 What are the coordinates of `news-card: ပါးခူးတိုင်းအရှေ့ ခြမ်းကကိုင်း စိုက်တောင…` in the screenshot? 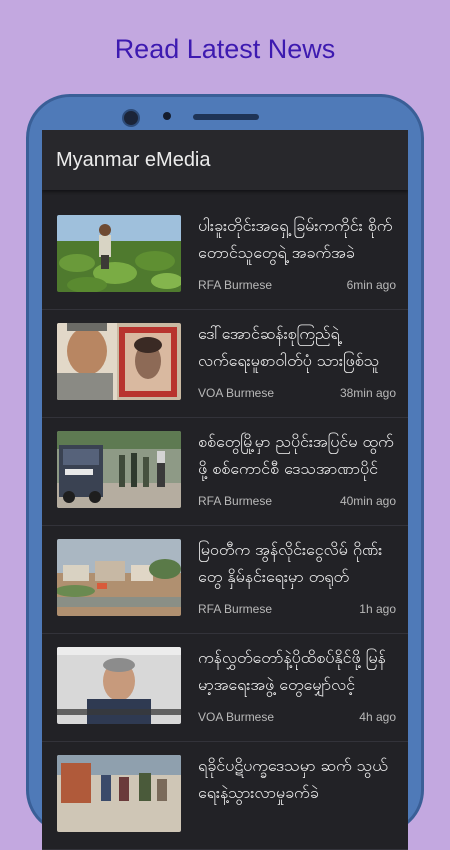 It's located at (225, 256).